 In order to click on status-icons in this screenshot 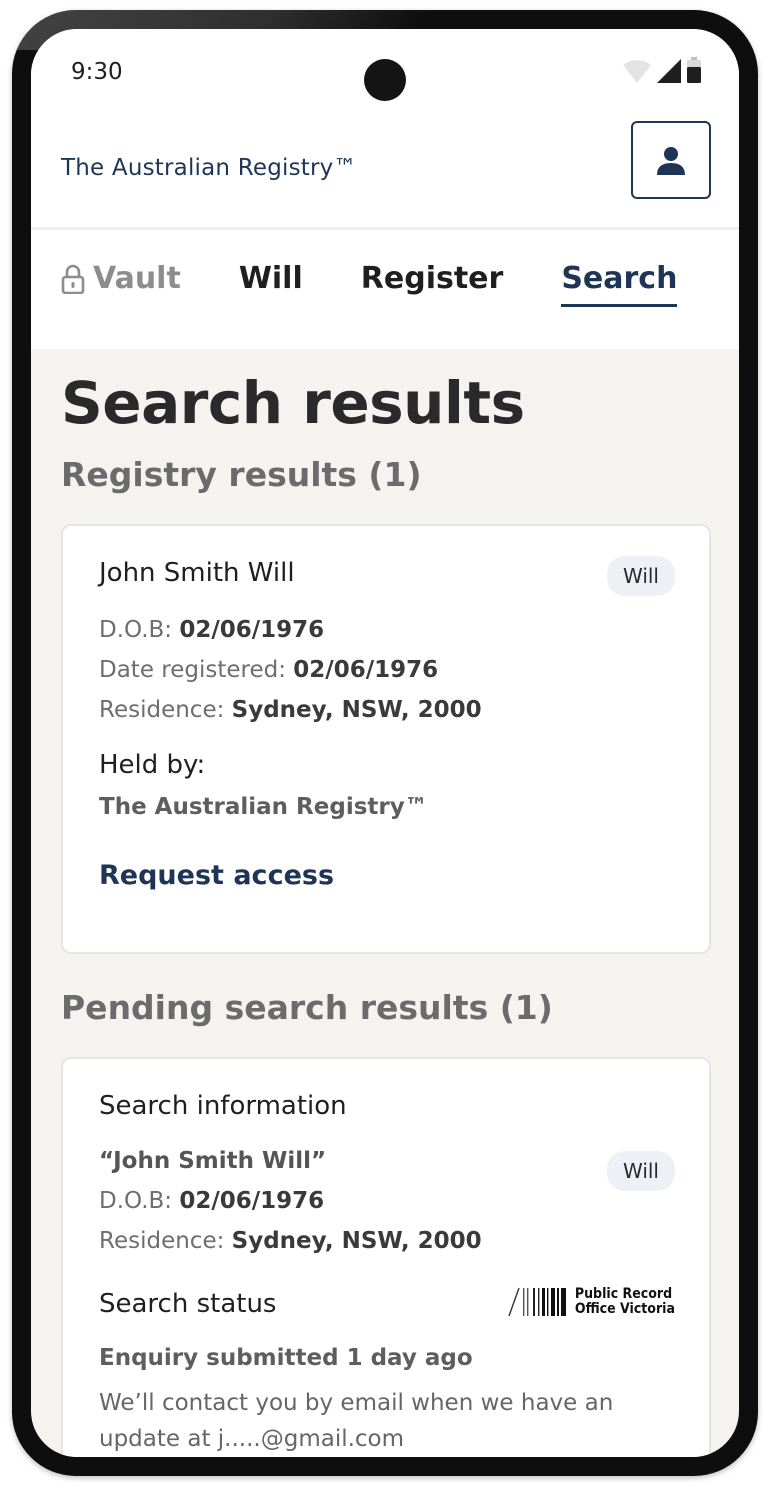, I will do `click(662, 68)`.